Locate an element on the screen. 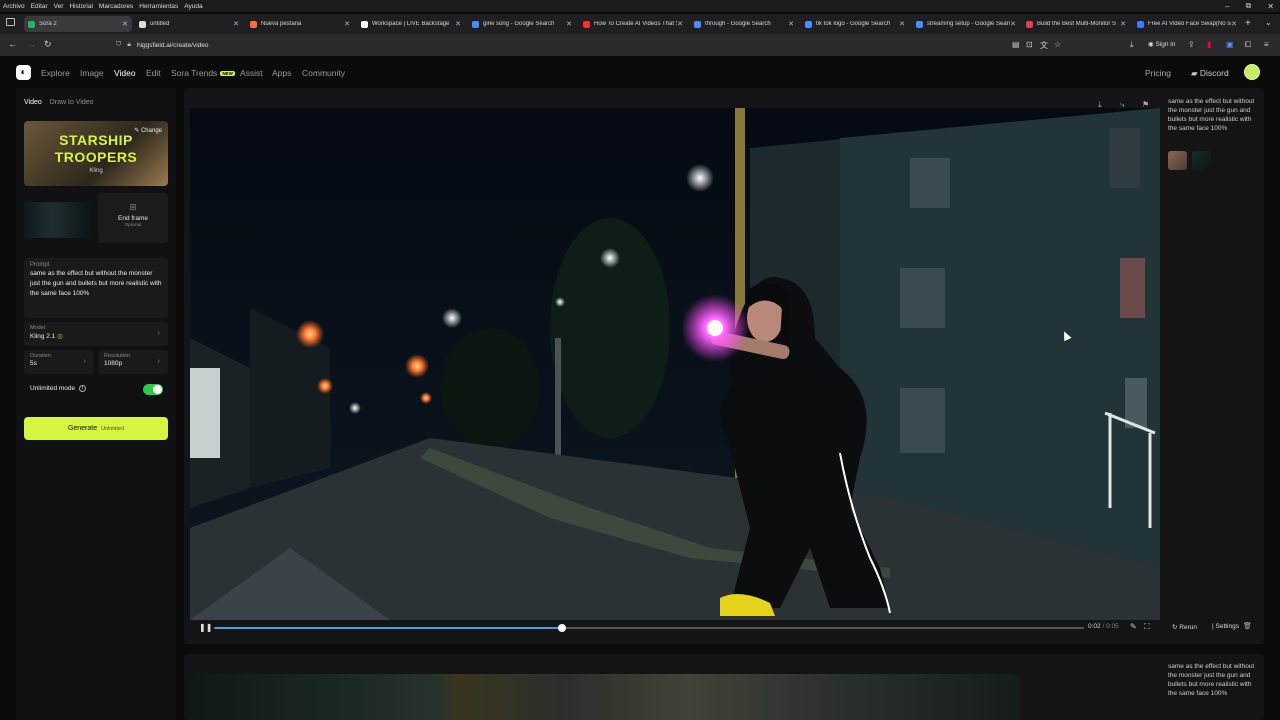  trash-icon: 🗑︎ is located at coordinates (1247, 626).